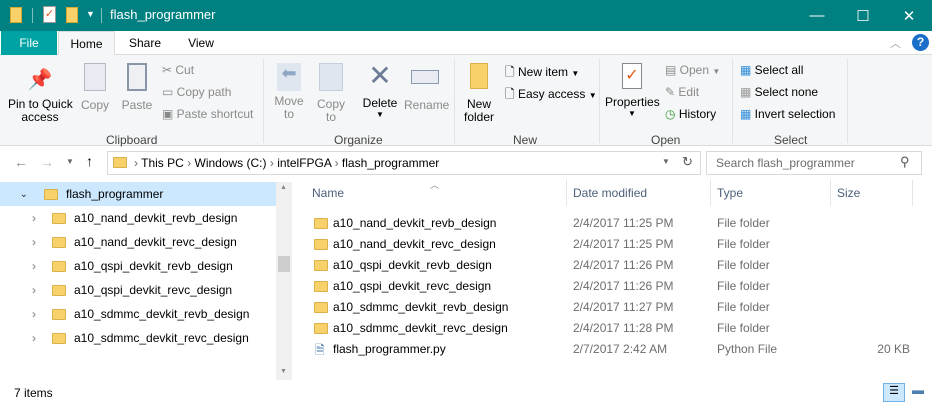 The height and width of the screenshot is (405, 932). Describe the element at coordinates (86, 43) in the screenshot. I see `tab-home: Home` at that location.